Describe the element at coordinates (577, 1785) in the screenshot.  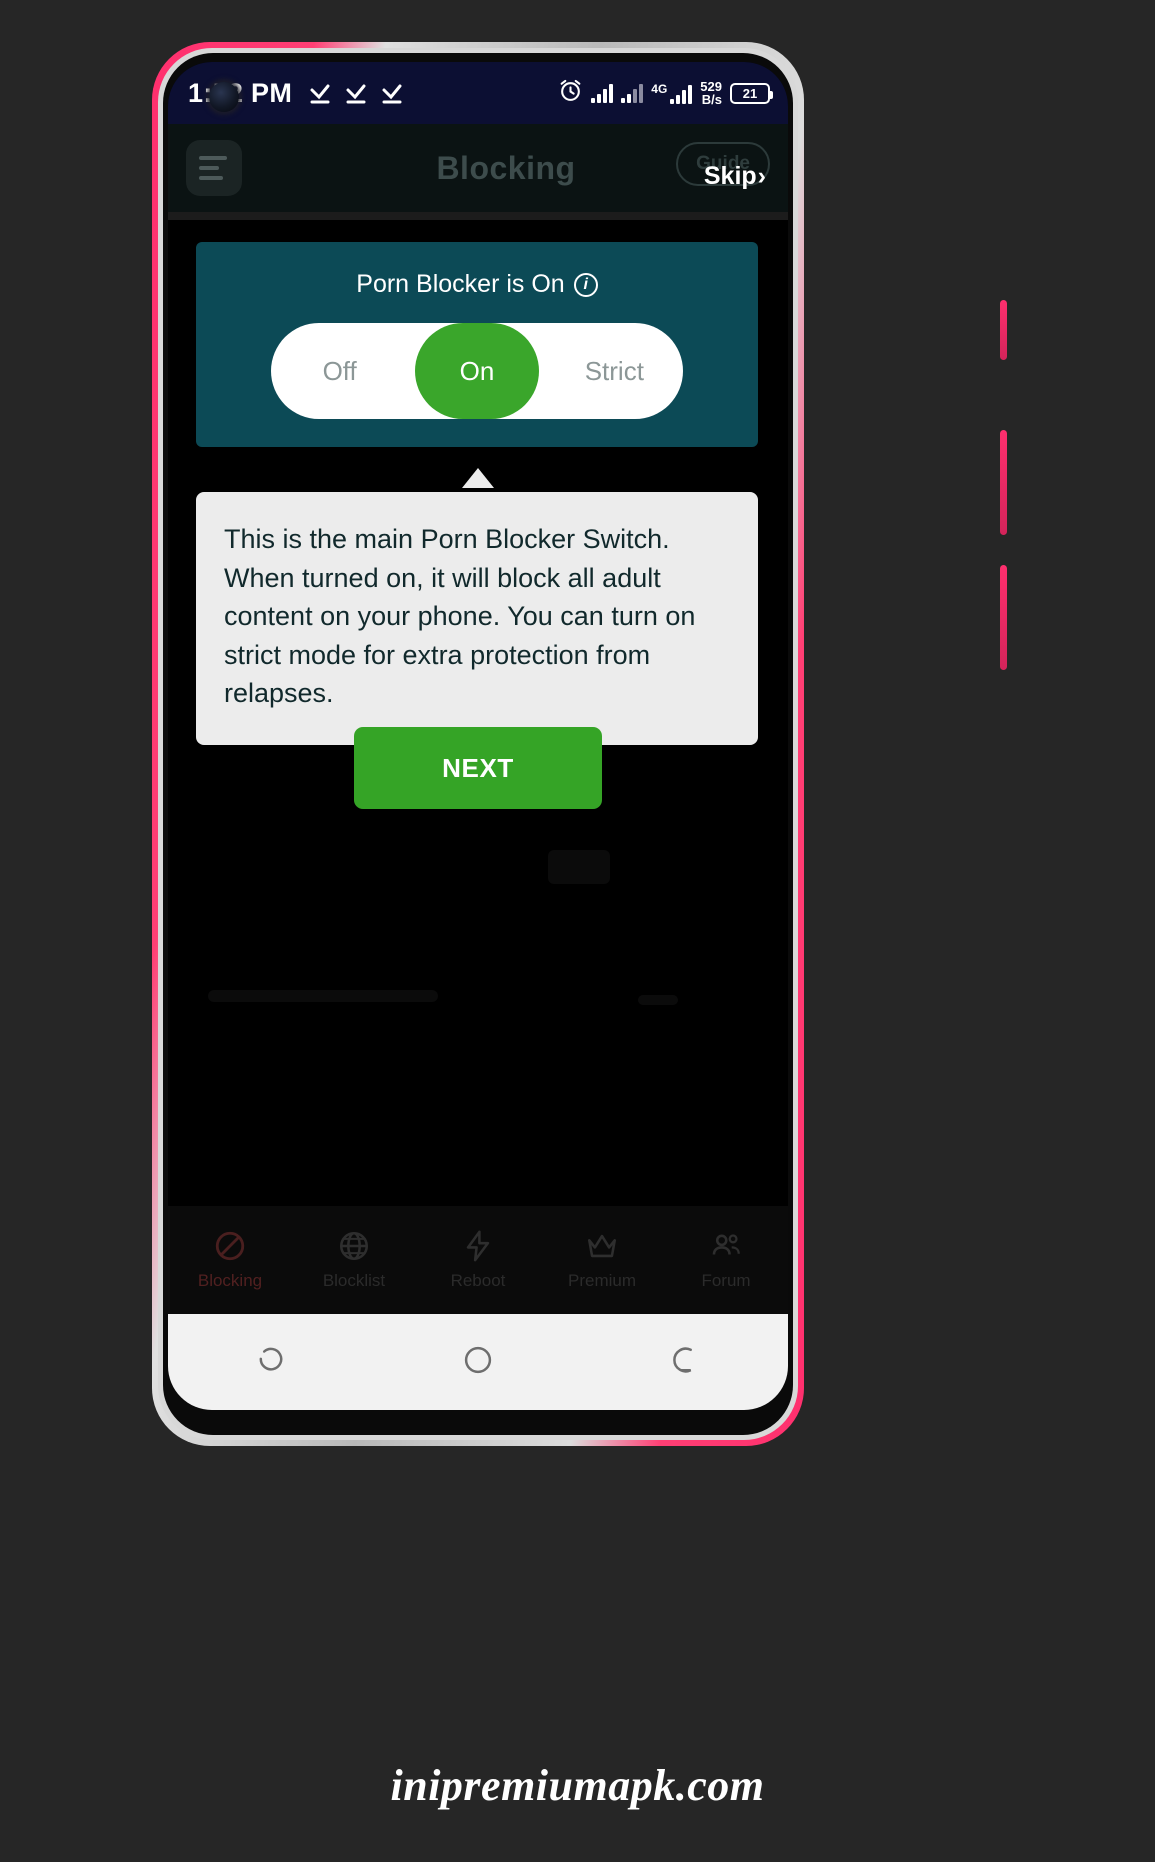
I see `site-watermark: inipremiumapk.com` at that location.